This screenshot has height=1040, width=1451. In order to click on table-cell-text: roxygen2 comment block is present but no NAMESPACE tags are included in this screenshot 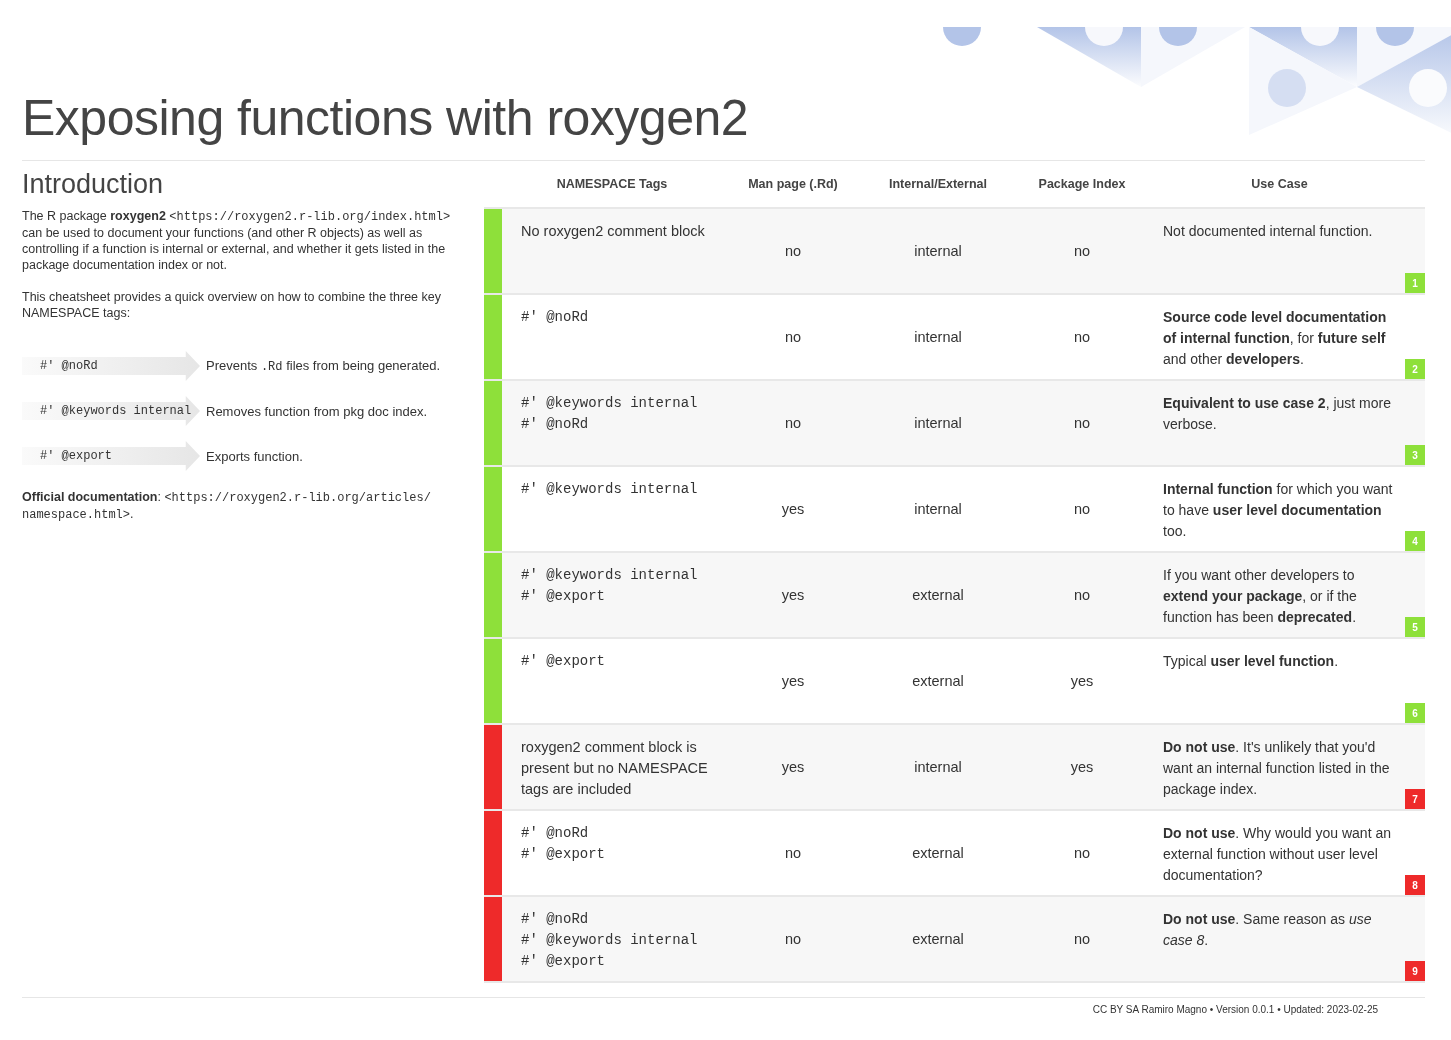, I will do `click(615, 768)`.